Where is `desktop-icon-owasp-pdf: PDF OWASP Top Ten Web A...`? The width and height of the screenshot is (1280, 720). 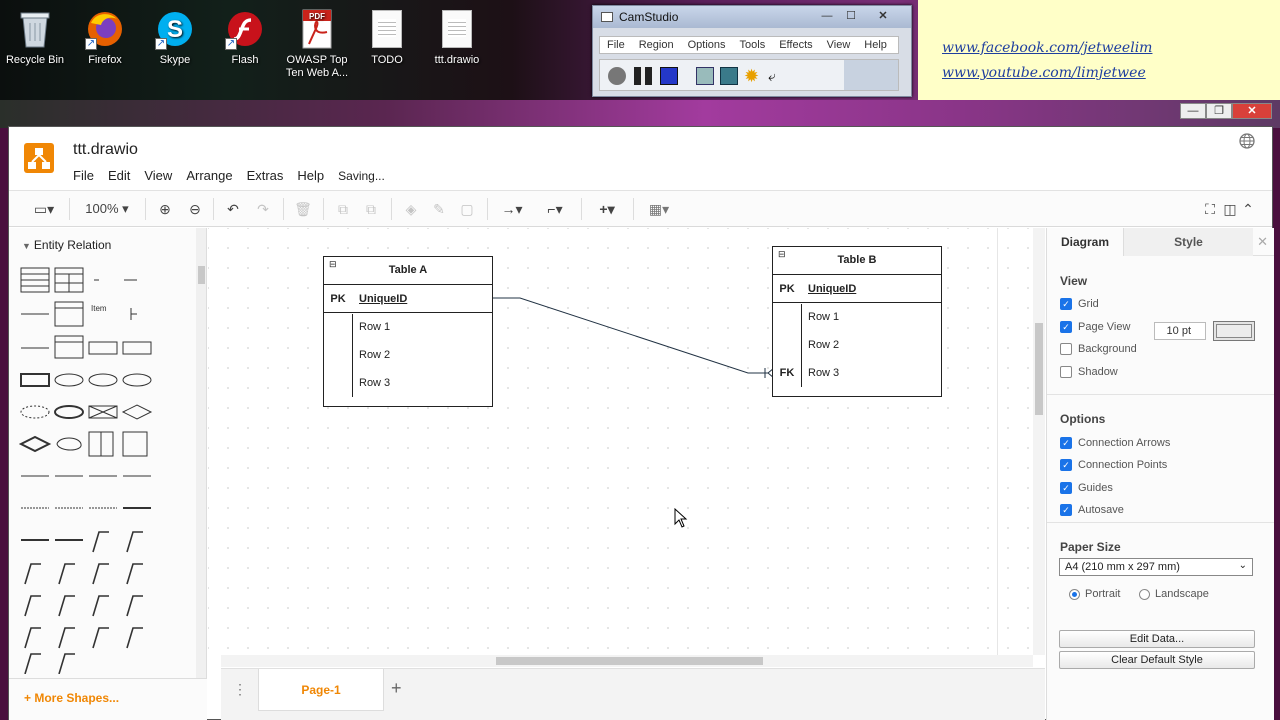 desktop-icon-owasp-pdf: PDF OWASP Top Ten Web A... is located at coordinates (317, 44).